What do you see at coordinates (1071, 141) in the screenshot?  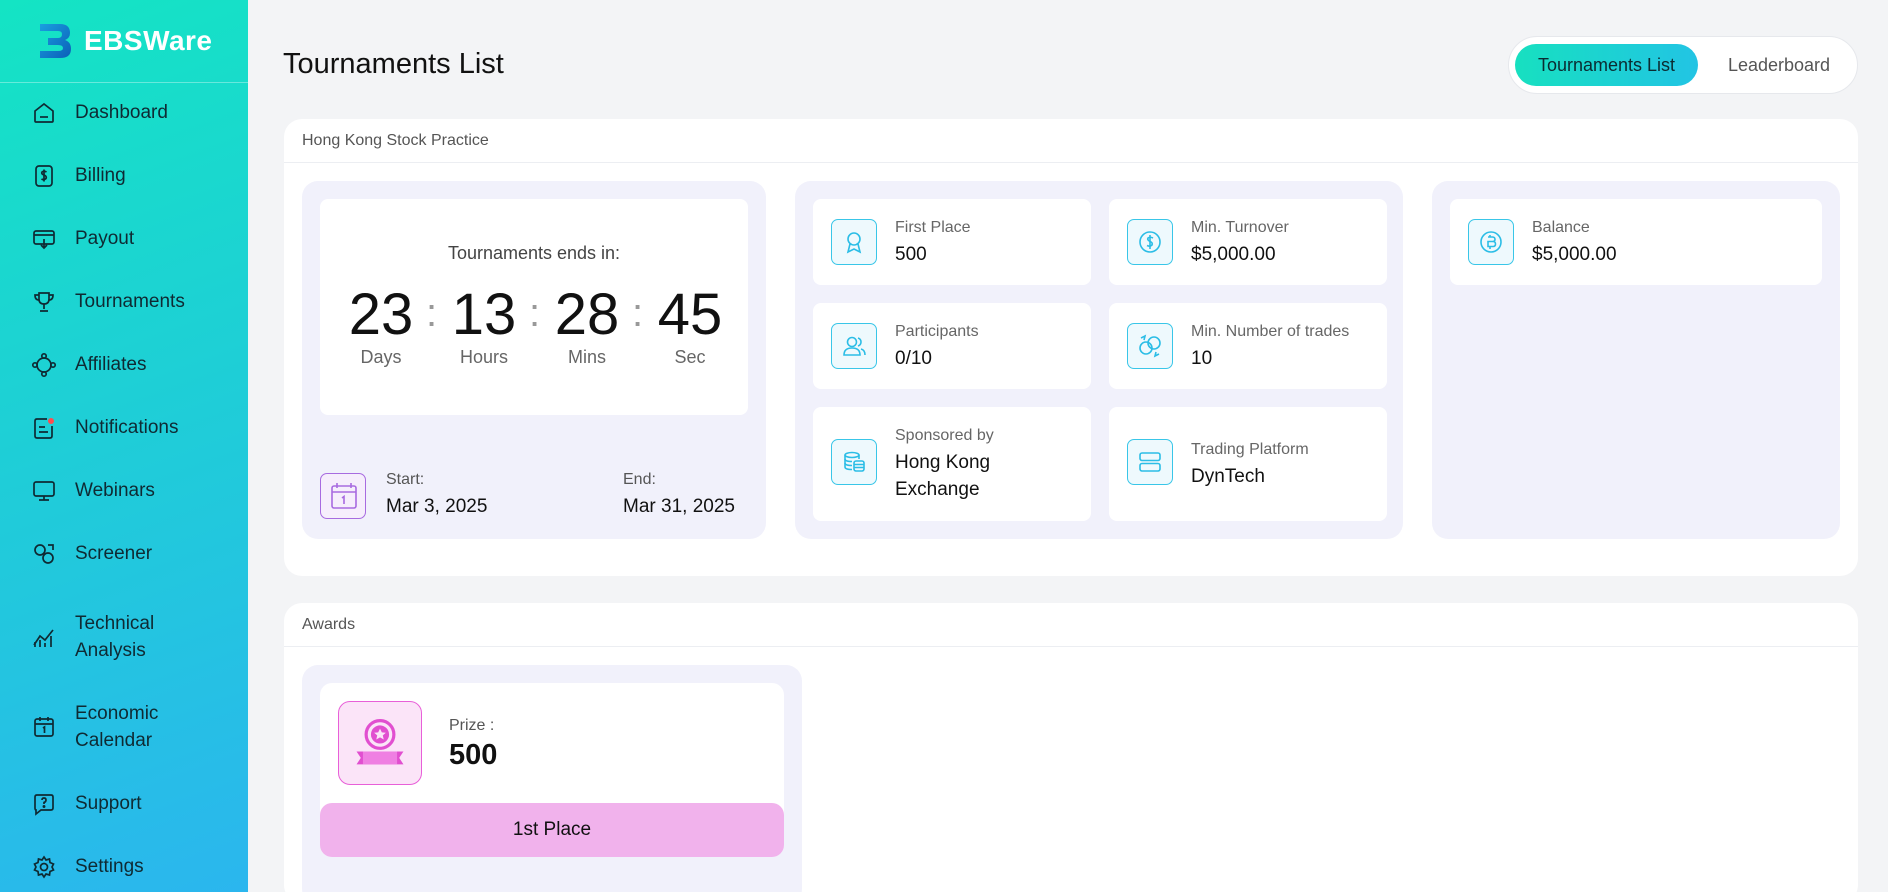 I see `tournament-name: Hong Kong Stock Practice` at bounding box center [1071, 141].